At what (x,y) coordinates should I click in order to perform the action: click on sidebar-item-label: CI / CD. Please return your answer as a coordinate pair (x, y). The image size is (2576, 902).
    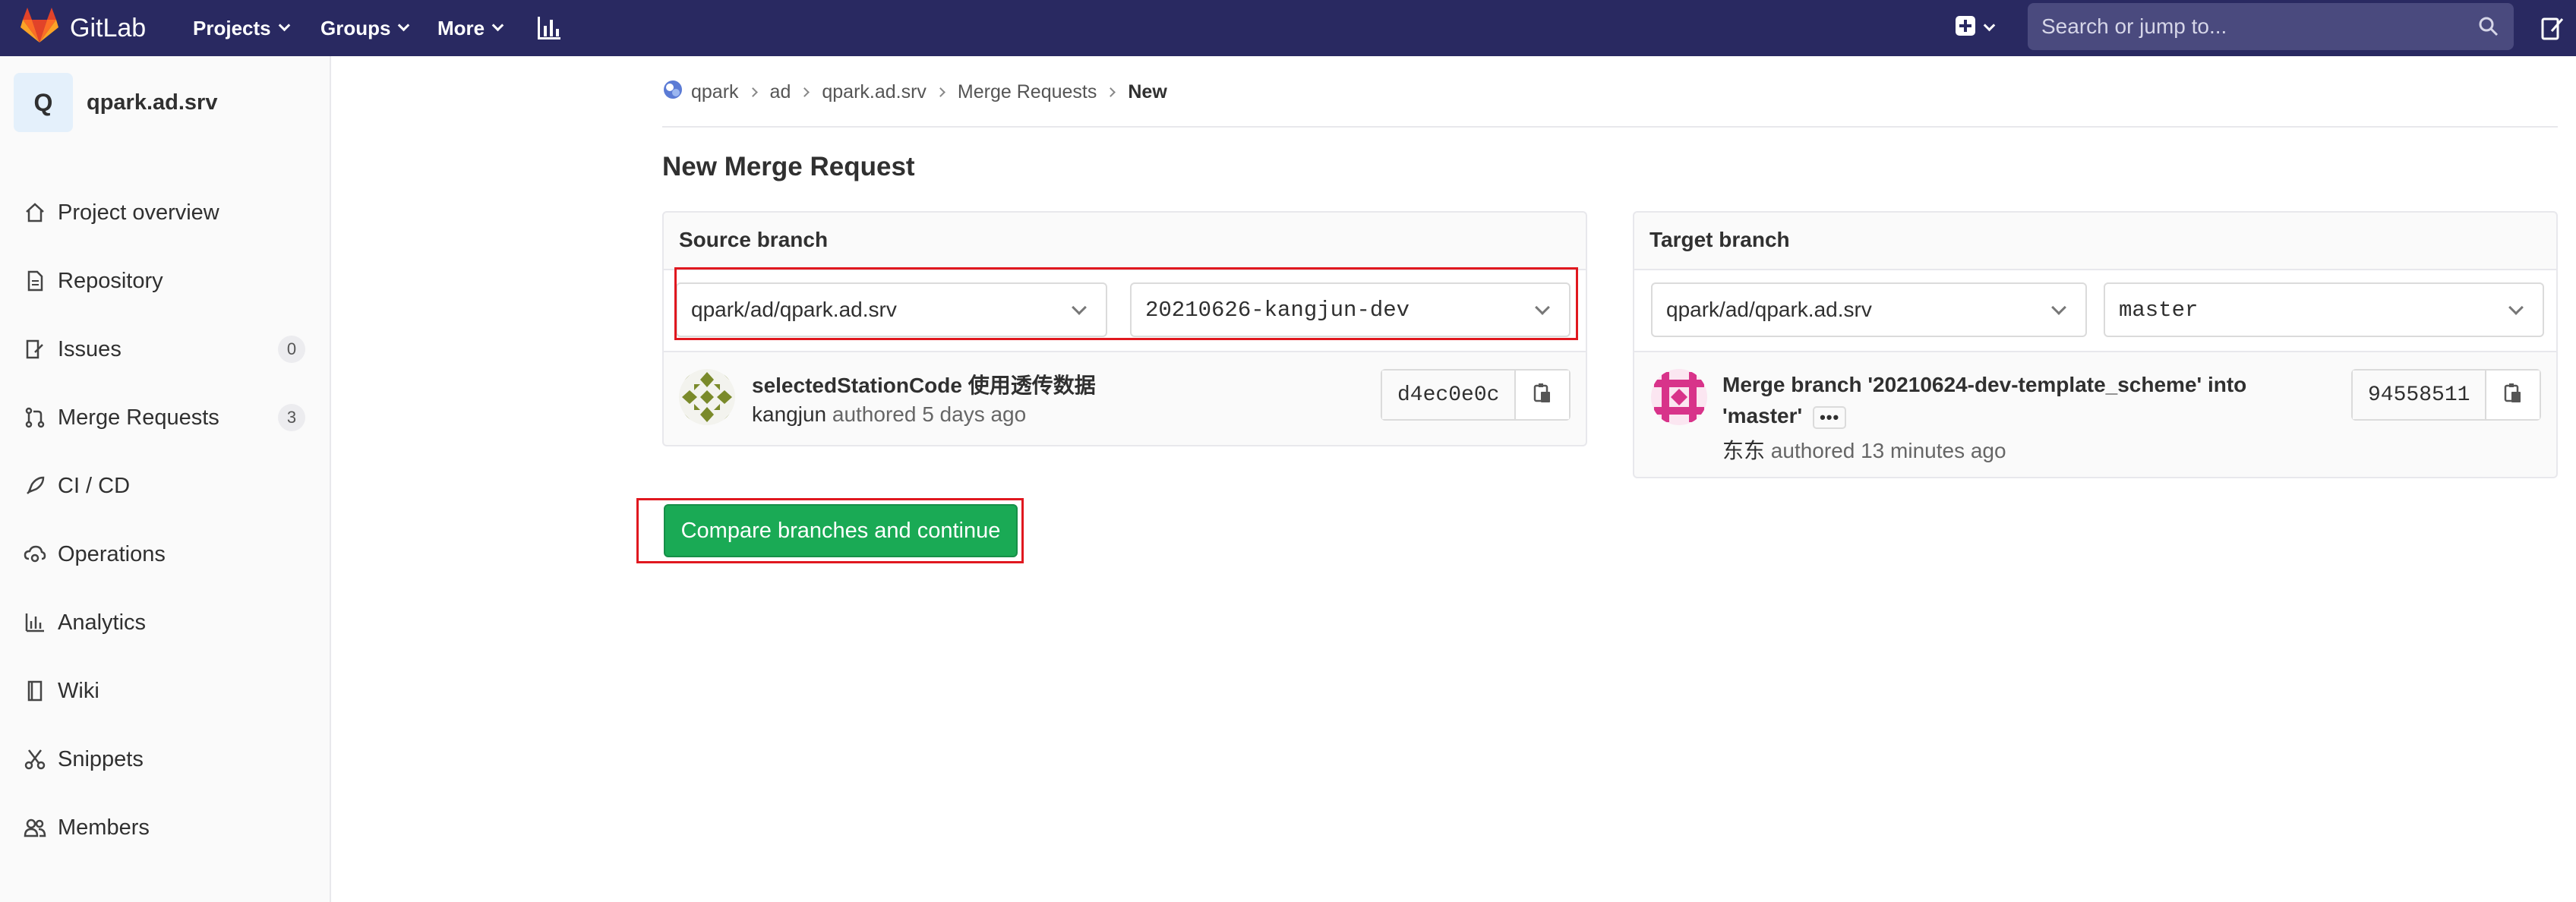
    Looking at the image, I should click on (94, 486).